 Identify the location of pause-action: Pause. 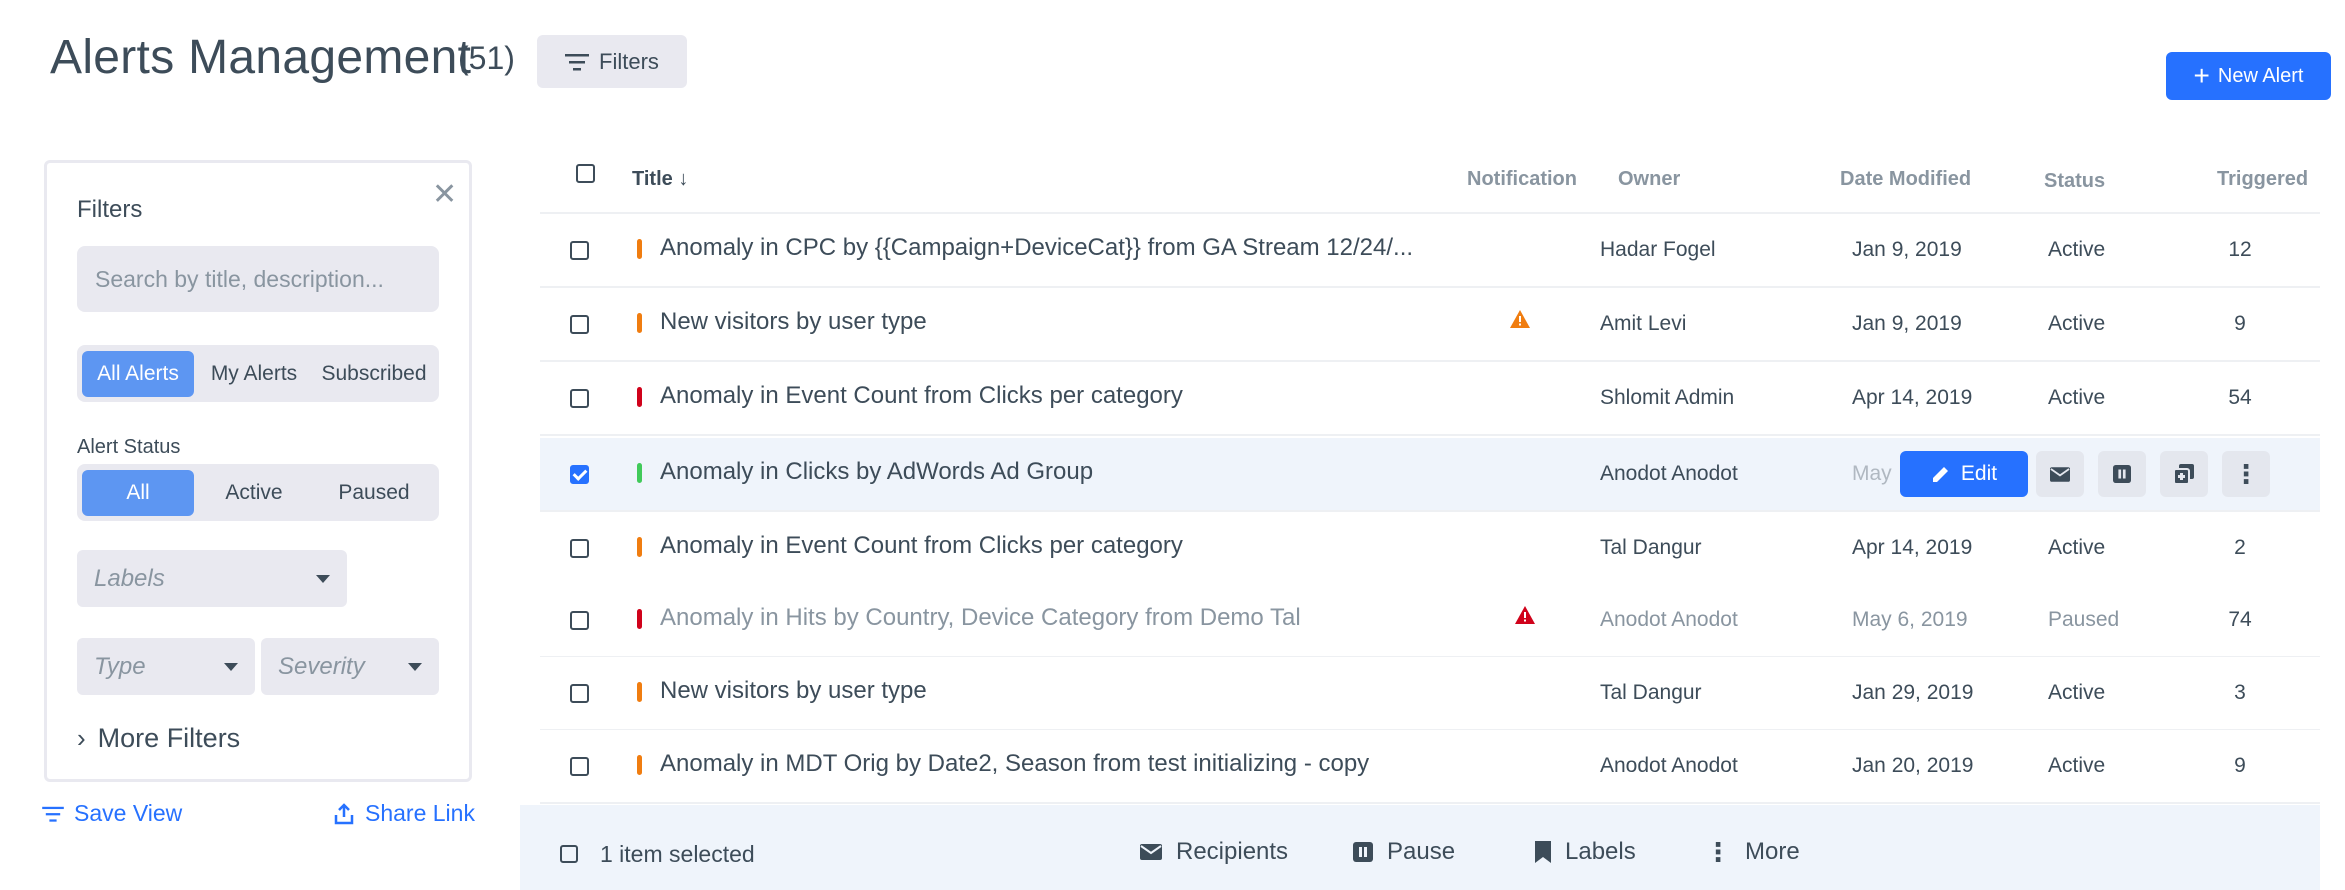
(1404, 852).